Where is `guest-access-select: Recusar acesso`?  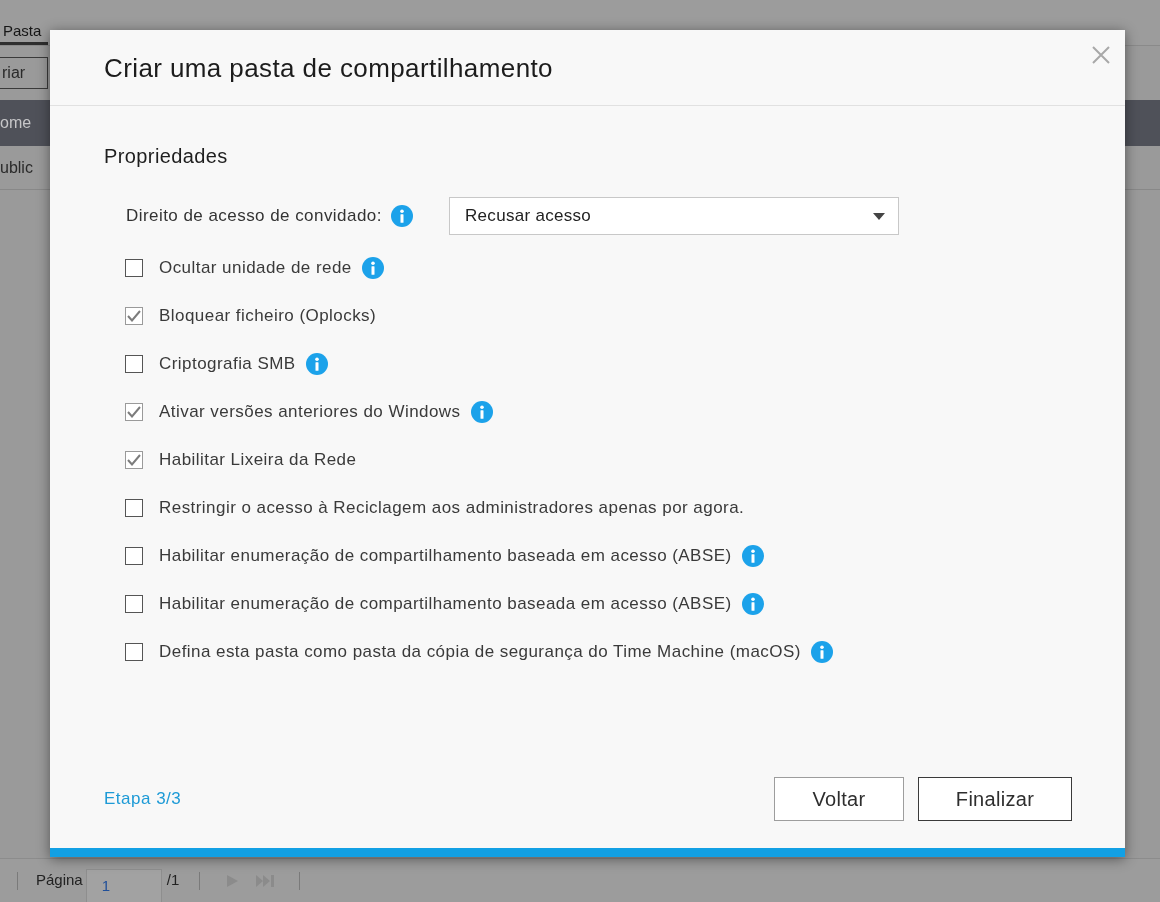 guest-access-select: Recusar acesso is located at coordinates (674, 216).